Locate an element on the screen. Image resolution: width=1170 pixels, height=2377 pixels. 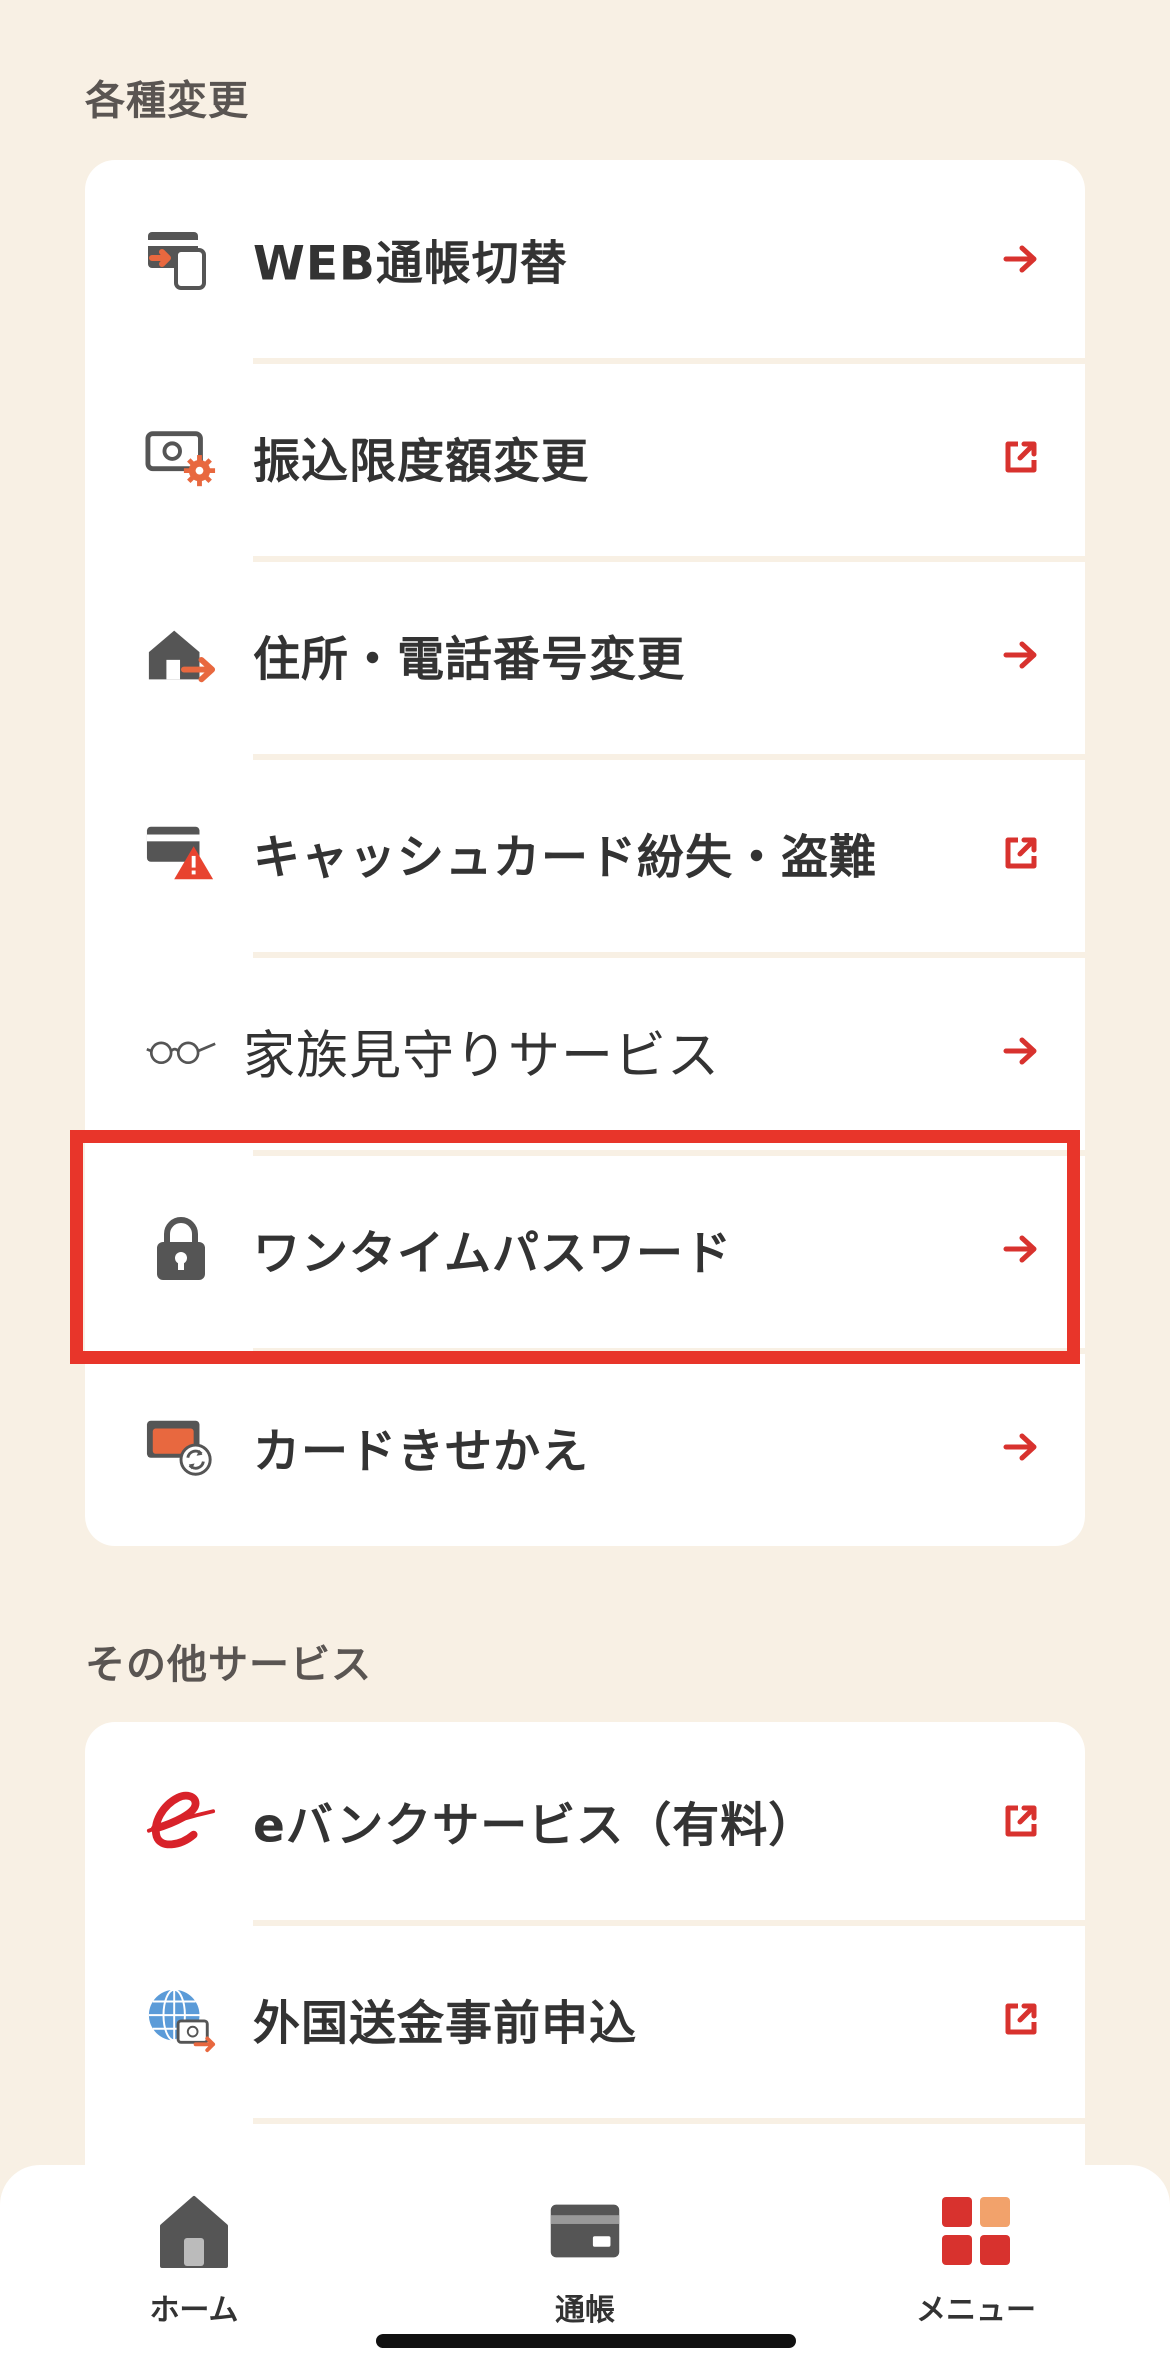
menu-item-one-time-password: ワンタイムパスワード is located at coordinates (585, 1249).